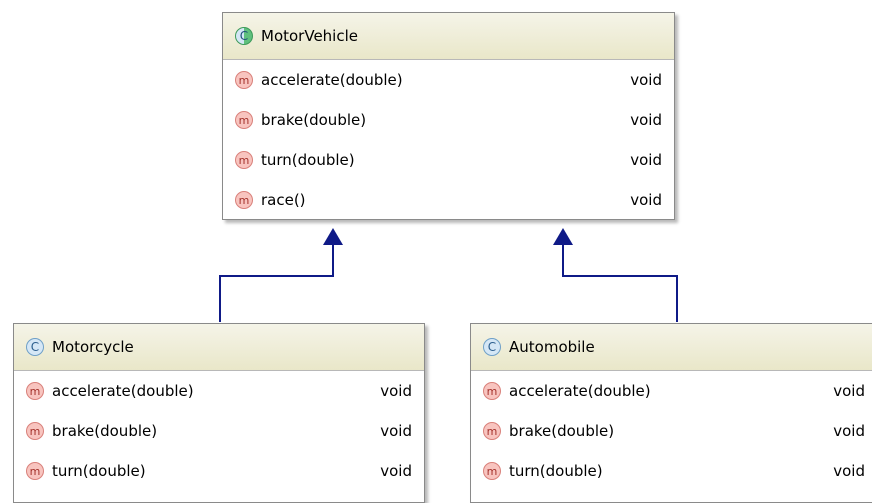 The image size is (872, 503). I want to click on automobile-inheritance-arrowhead, so click(563, 236).